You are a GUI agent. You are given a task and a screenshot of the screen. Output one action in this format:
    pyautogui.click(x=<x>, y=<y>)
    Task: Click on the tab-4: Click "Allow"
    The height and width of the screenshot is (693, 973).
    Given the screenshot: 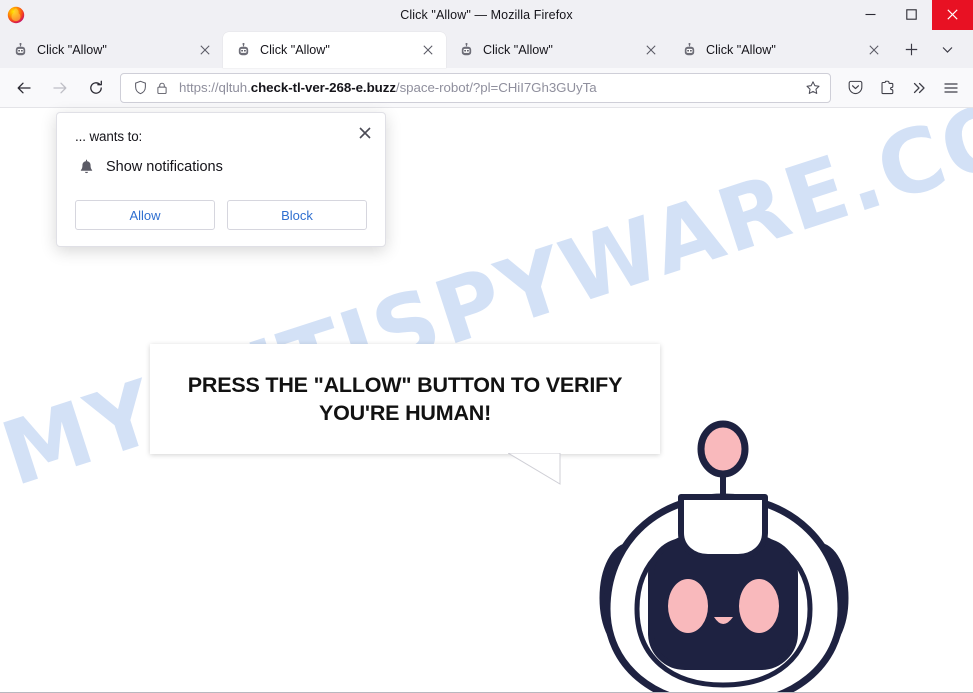 What is the action you would take?
    pyautogui.click(x=780, y=50)
    